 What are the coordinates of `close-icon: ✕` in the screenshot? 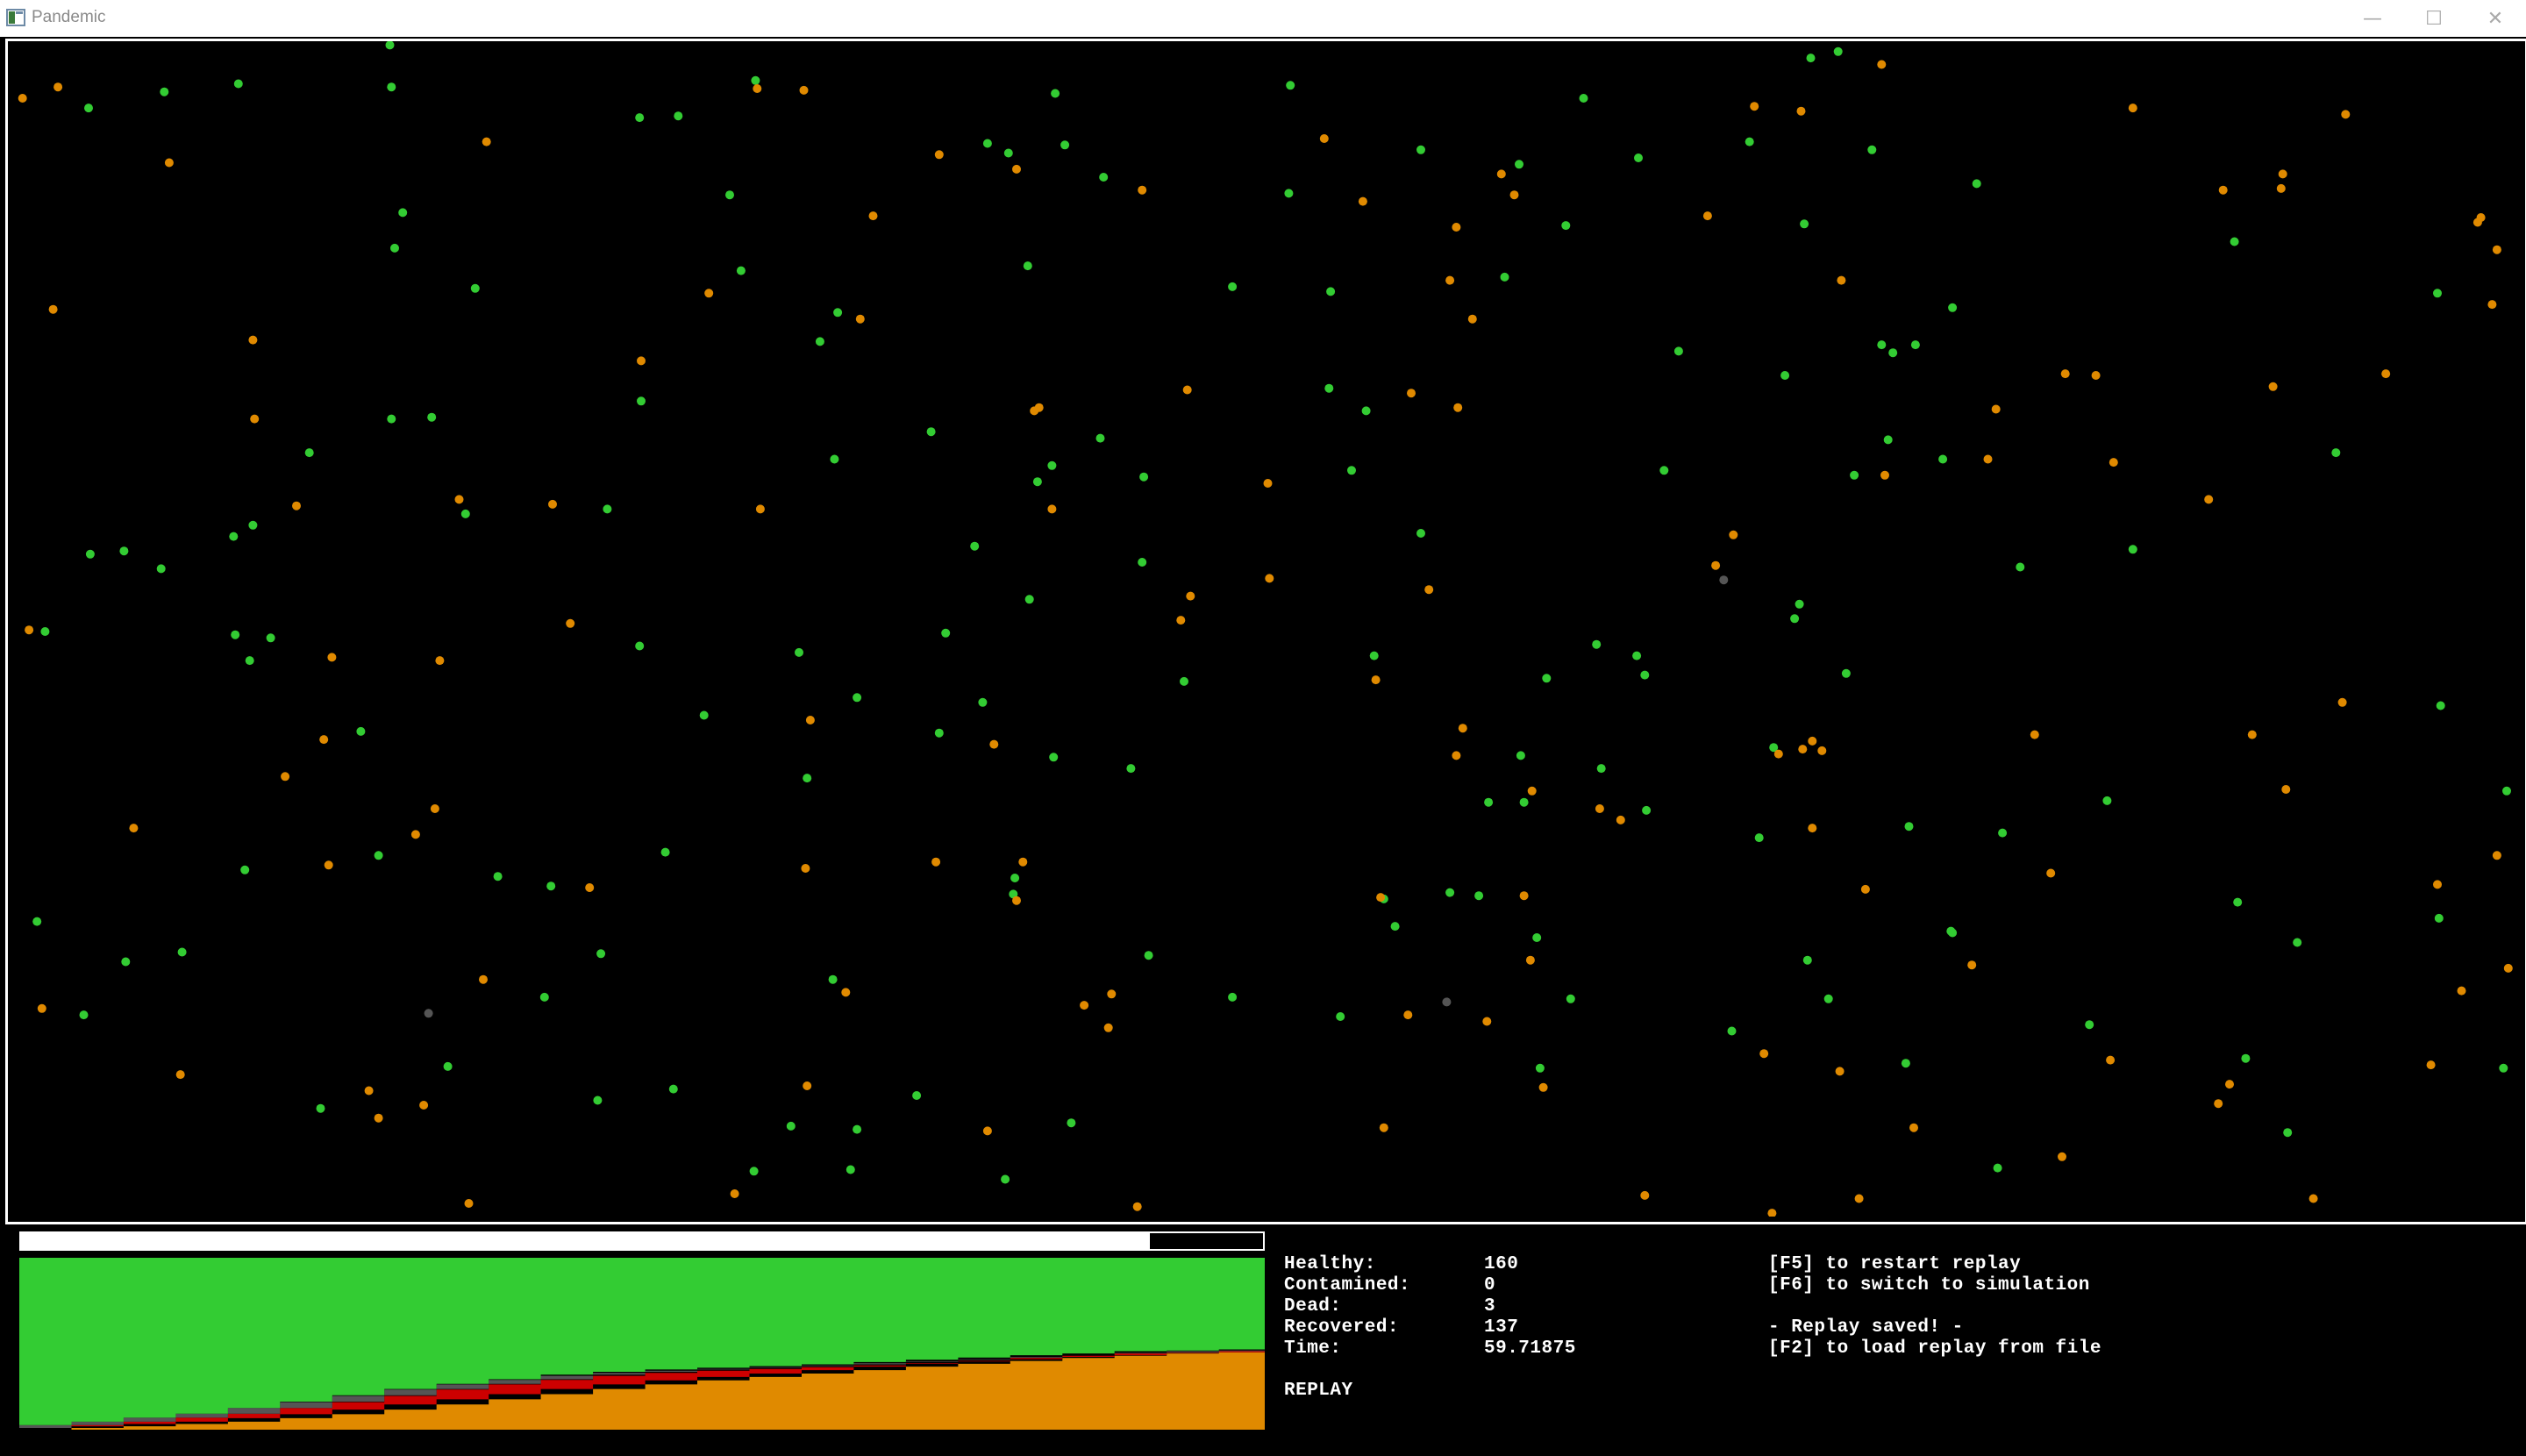 It's located at (2495, 18).